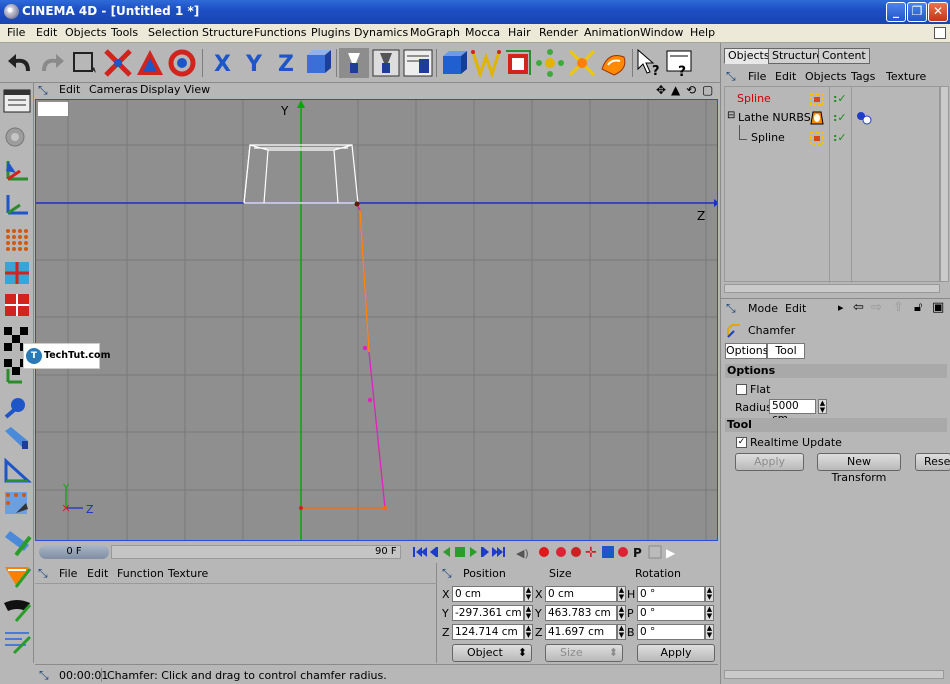 This screenshot has height=684, width=950. Describe the element at coordinates (318, 63) in the screenshot. I see `coordinate-system-icon` at that location.